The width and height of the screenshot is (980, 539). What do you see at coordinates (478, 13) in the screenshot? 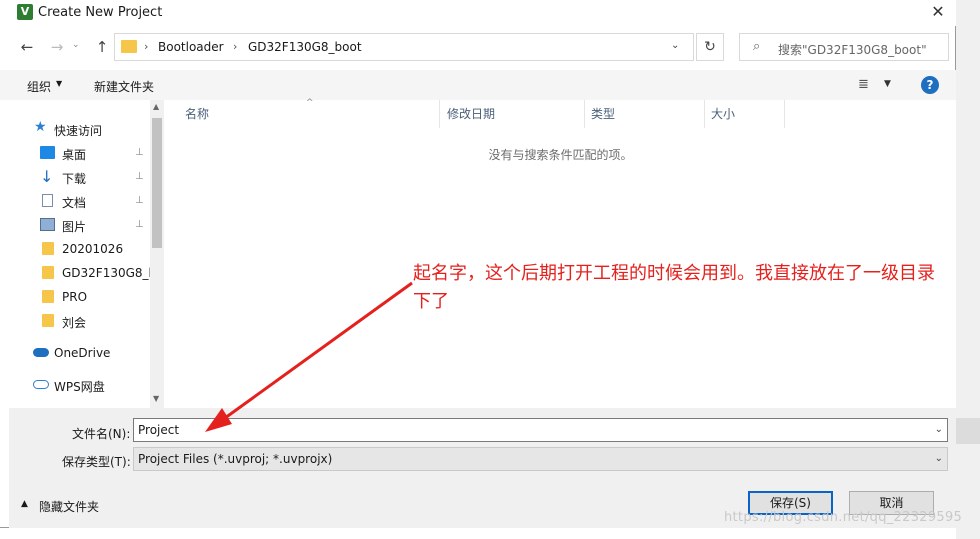
I see `title-bar: V Create New Project ✕` at bounding box center [478, 13].